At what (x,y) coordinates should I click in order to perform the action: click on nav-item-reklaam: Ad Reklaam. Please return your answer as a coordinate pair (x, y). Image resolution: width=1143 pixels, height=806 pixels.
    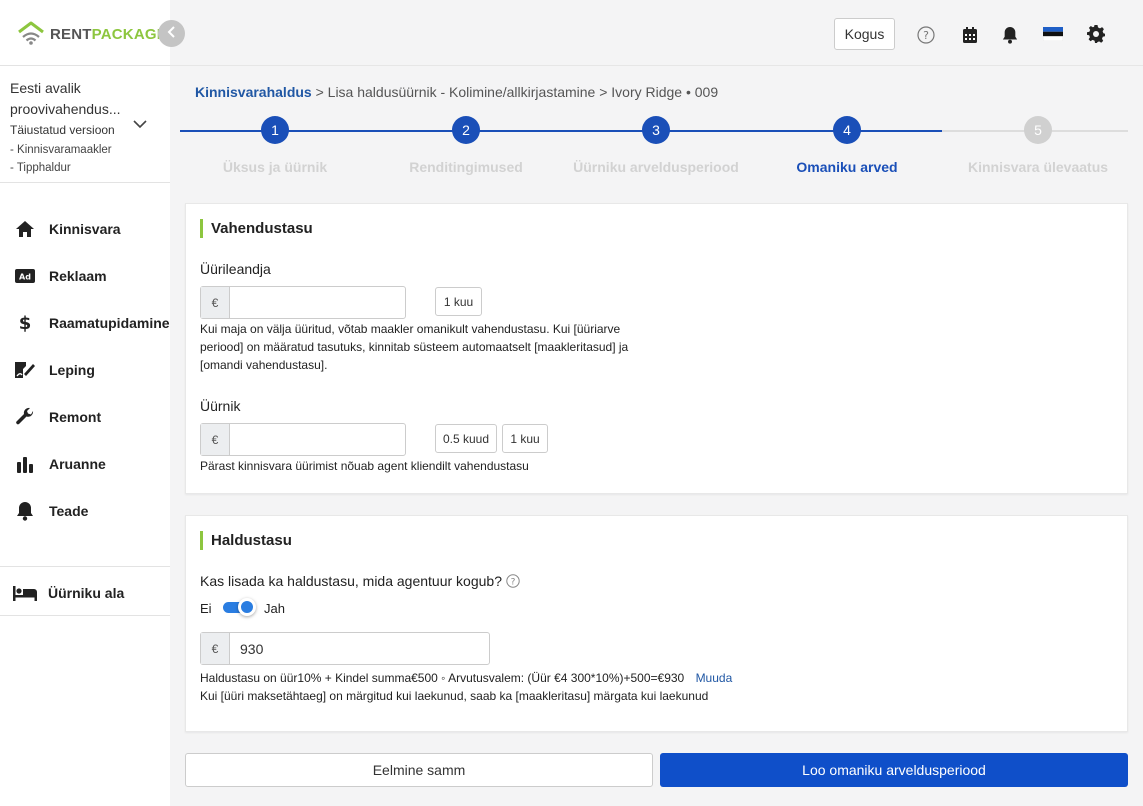
    Looking at the image, I should click on (60, 276).